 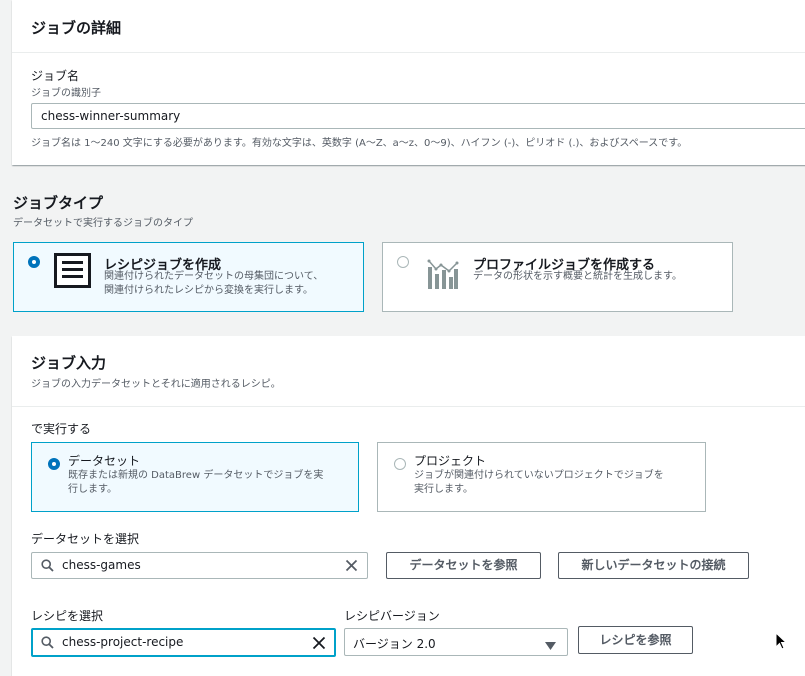 What do you see at coordinates (443, 489) in the screenshot?
I see `project-option-desc-2: 実行します。` at bounding box center [443, 489].